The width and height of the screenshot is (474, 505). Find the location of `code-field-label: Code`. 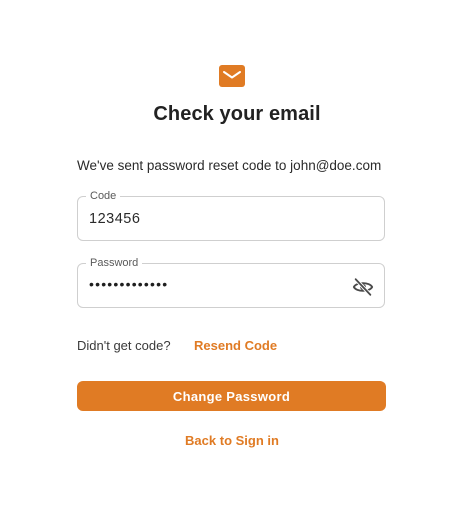

code-field-label: Code is located at coordinates (103, 196).